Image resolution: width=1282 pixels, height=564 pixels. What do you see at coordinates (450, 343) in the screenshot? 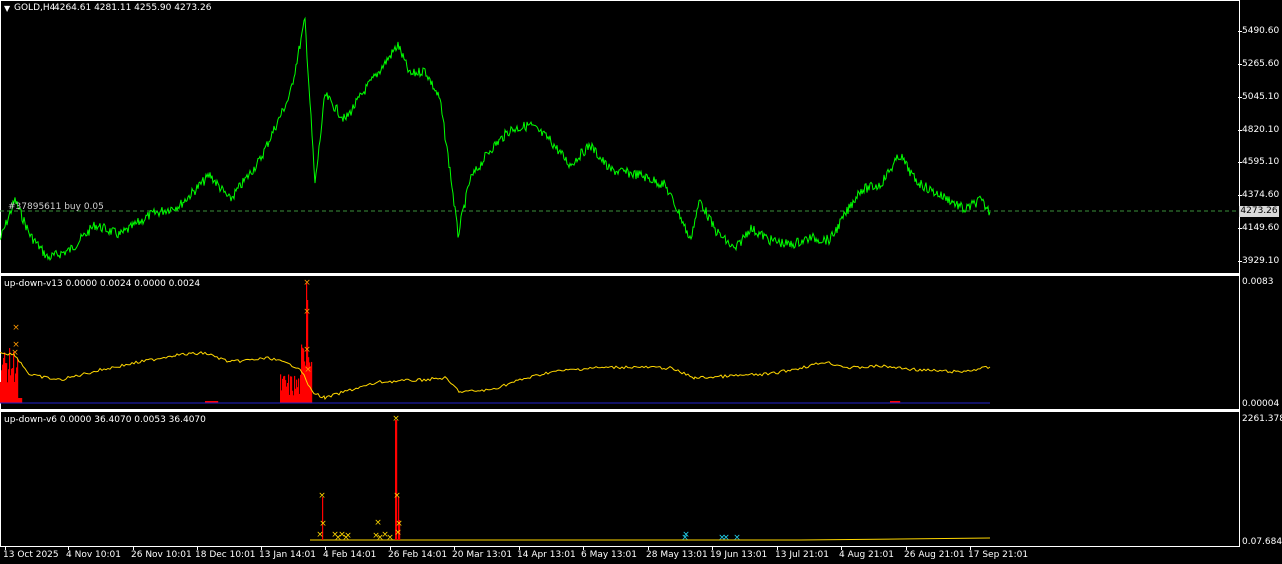
I see `indicator1-histogram` at bounding box center [450, 343].